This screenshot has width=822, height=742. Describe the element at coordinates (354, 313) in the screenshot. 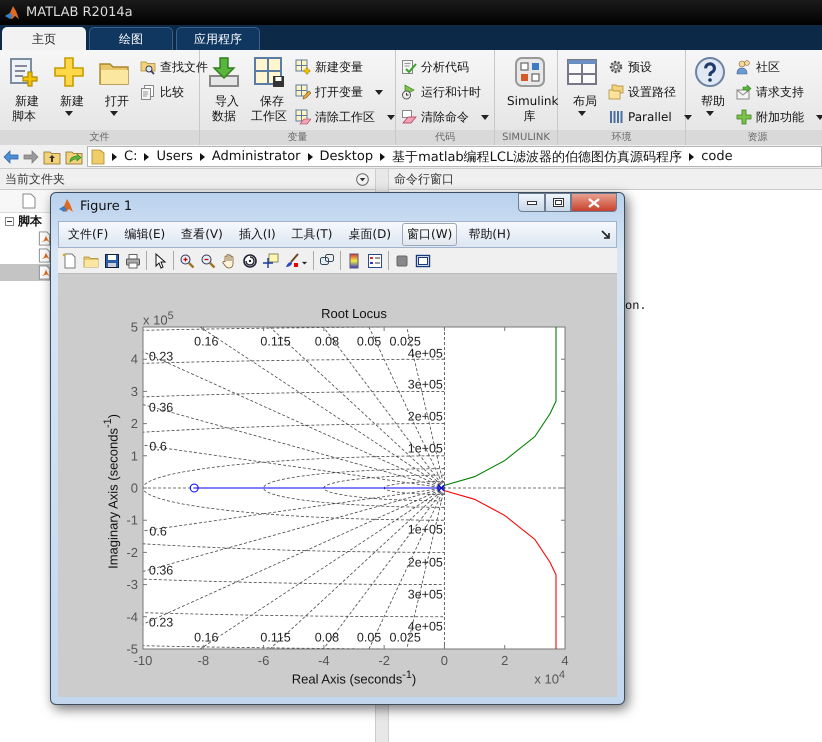

I see `chart-title: Root Locus` at that location.